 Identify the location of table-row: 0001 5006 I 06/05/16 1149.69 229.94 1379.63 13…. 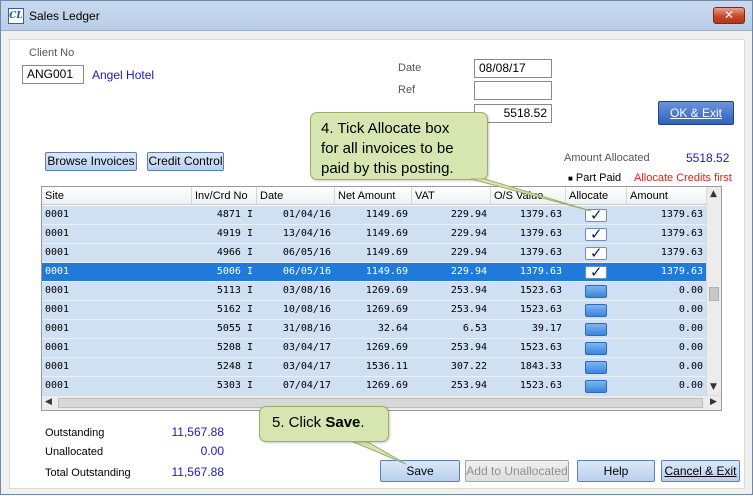
(374, 272).